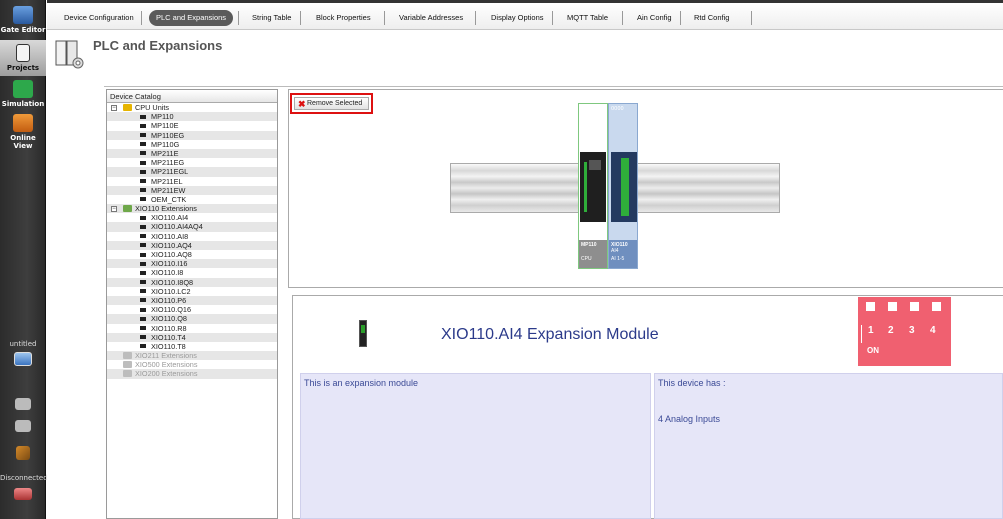  I want to click on tree-item-label: XIO110.AQ4, so click(171, 245).